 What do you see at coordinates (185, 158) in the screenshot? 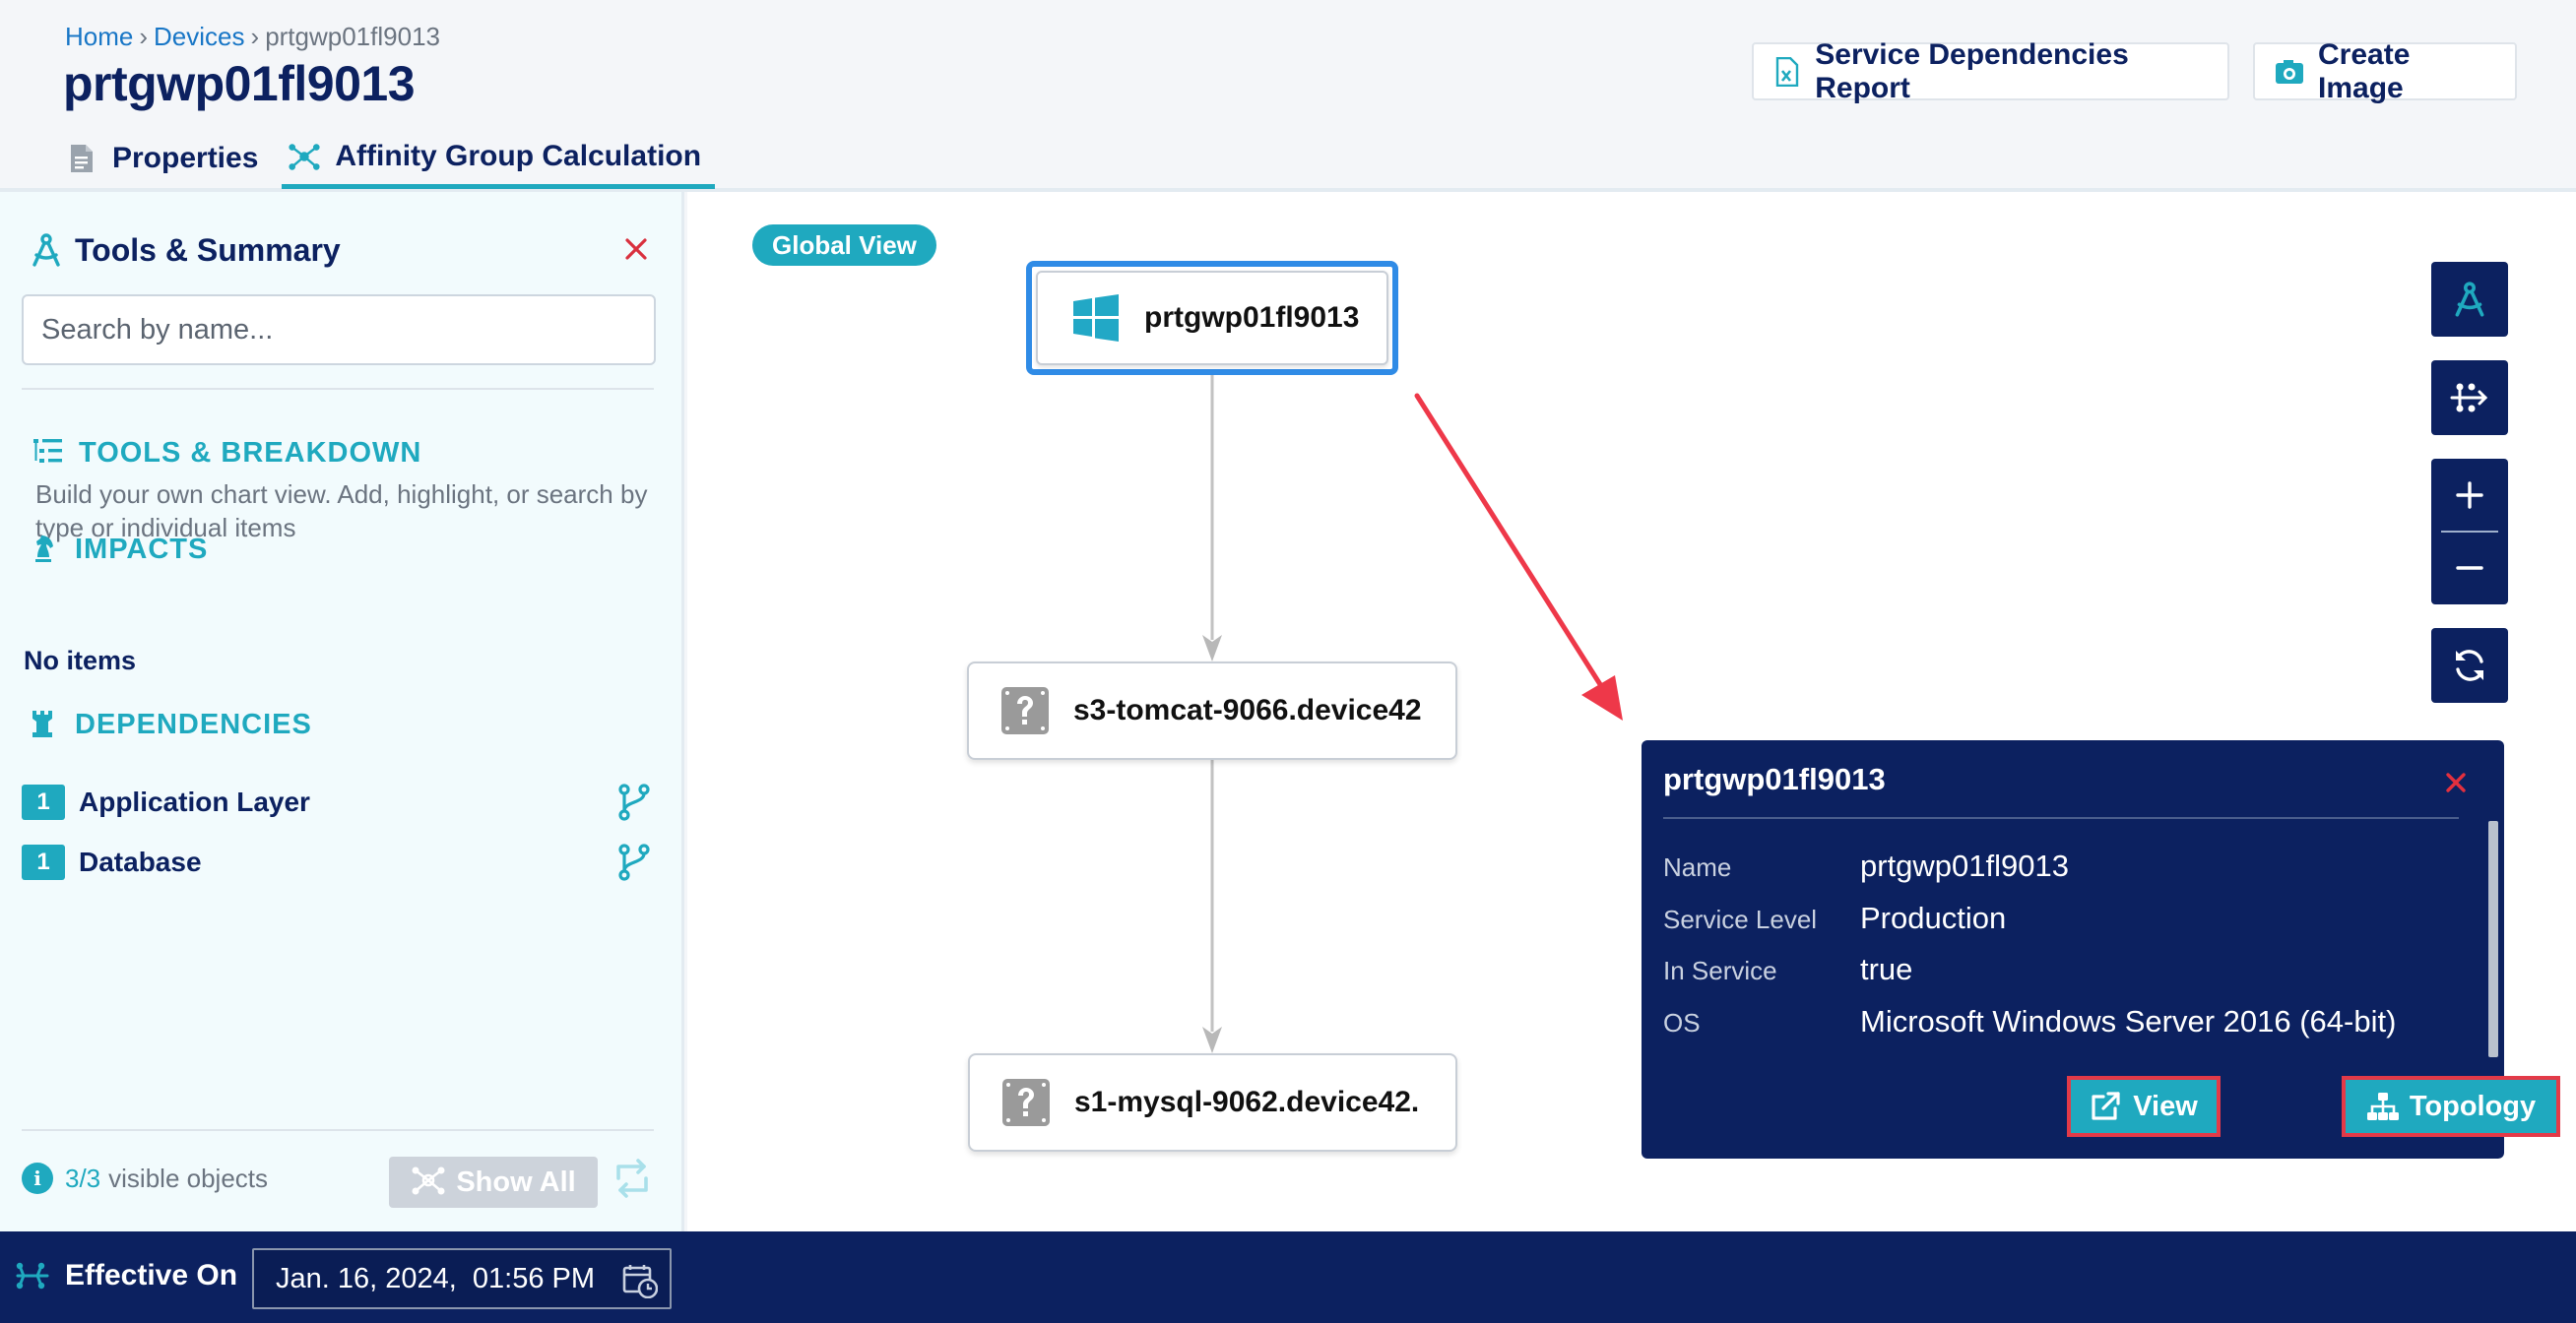
I see `tab-label: Properties` at bounding box center [185, 158].